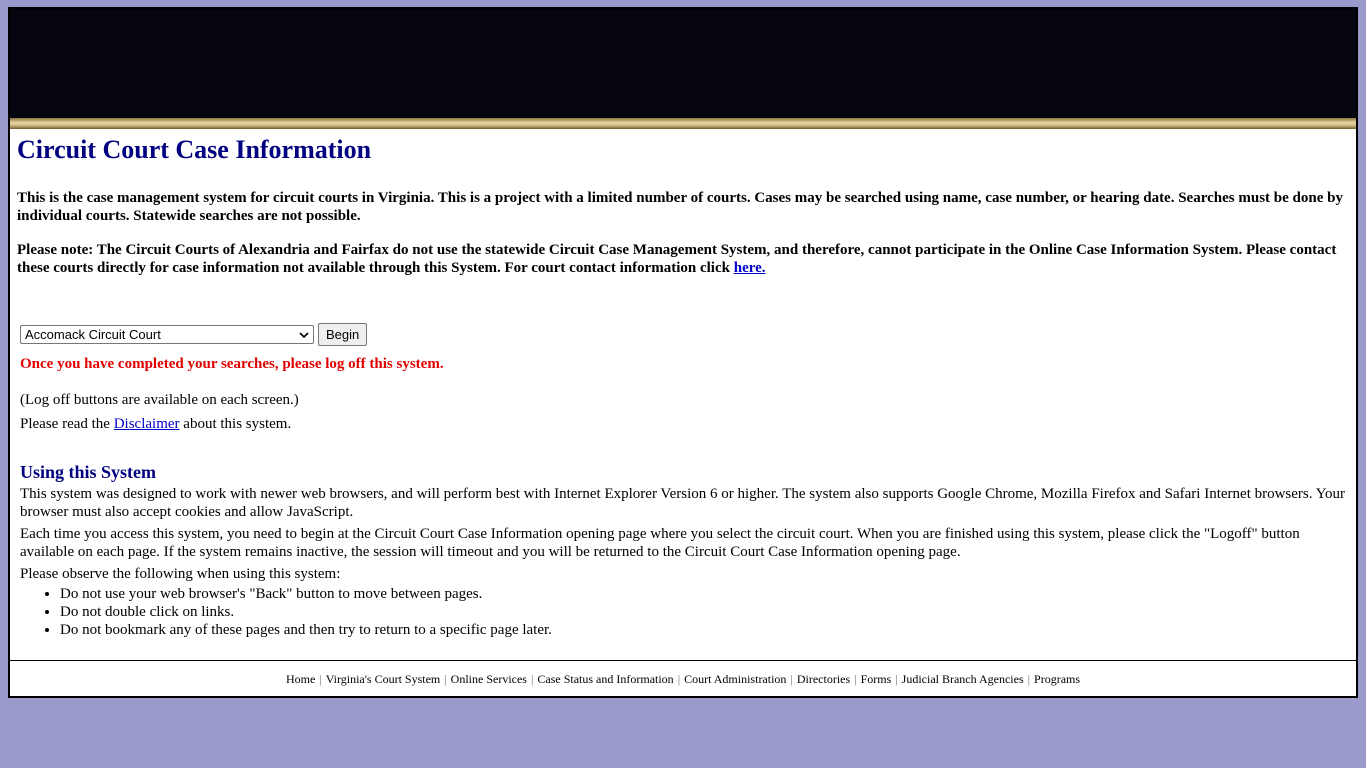  Describe the element at coordinates (489, 679) in the screenshot. I see `footer-link-online-services: Online Services` at that location.